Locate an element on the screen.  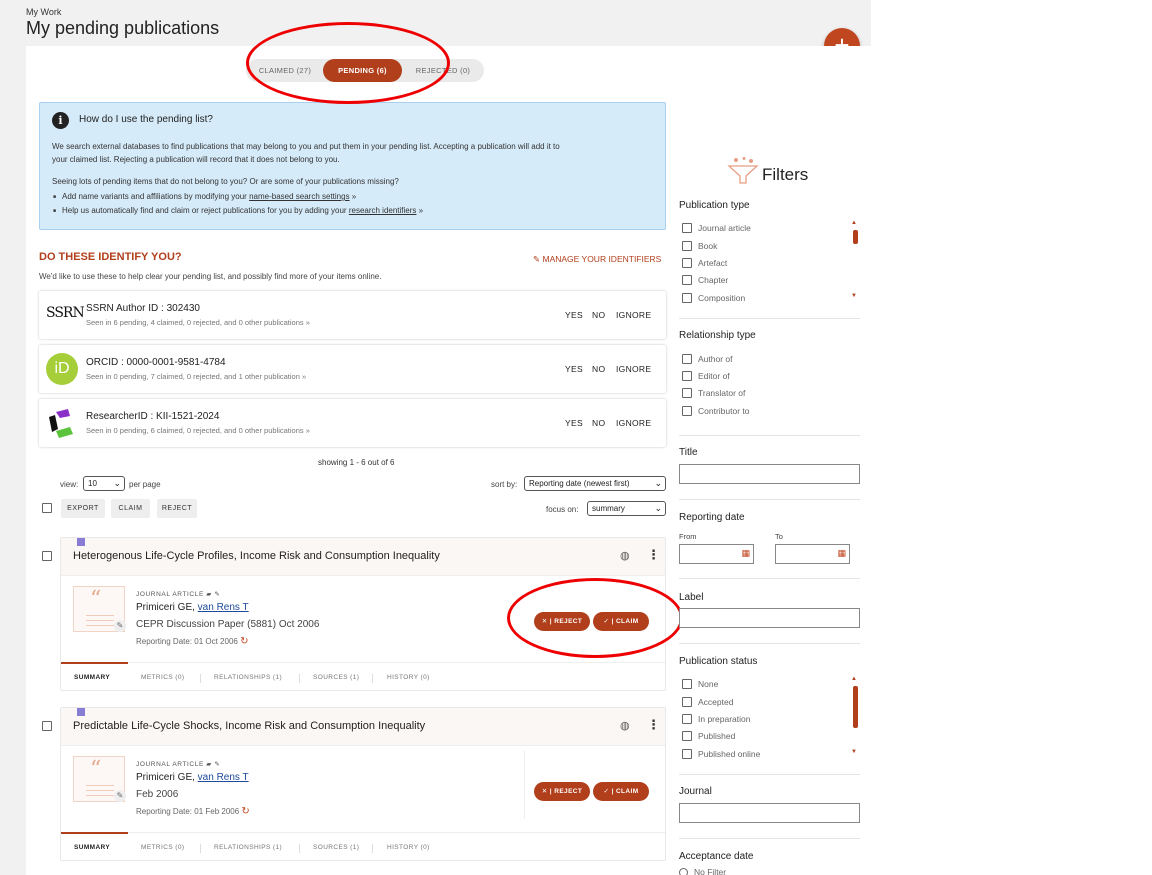
filter-option: Translator of is located at coordinates (722, 393).